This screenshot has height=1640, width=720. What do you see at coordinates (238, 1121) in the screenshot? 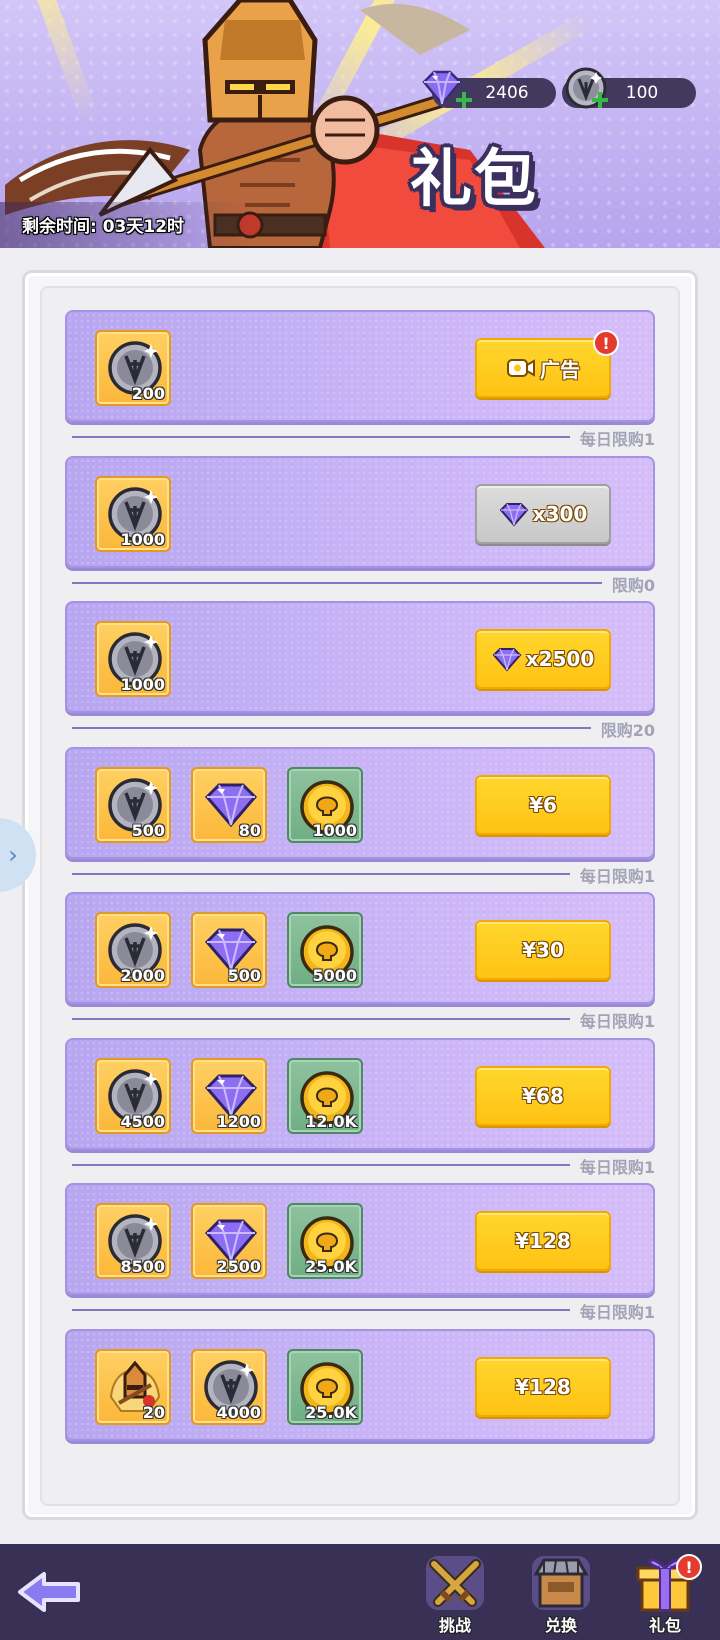
I see `reward-quantity: 1200` at bounding box center [238, 1121].